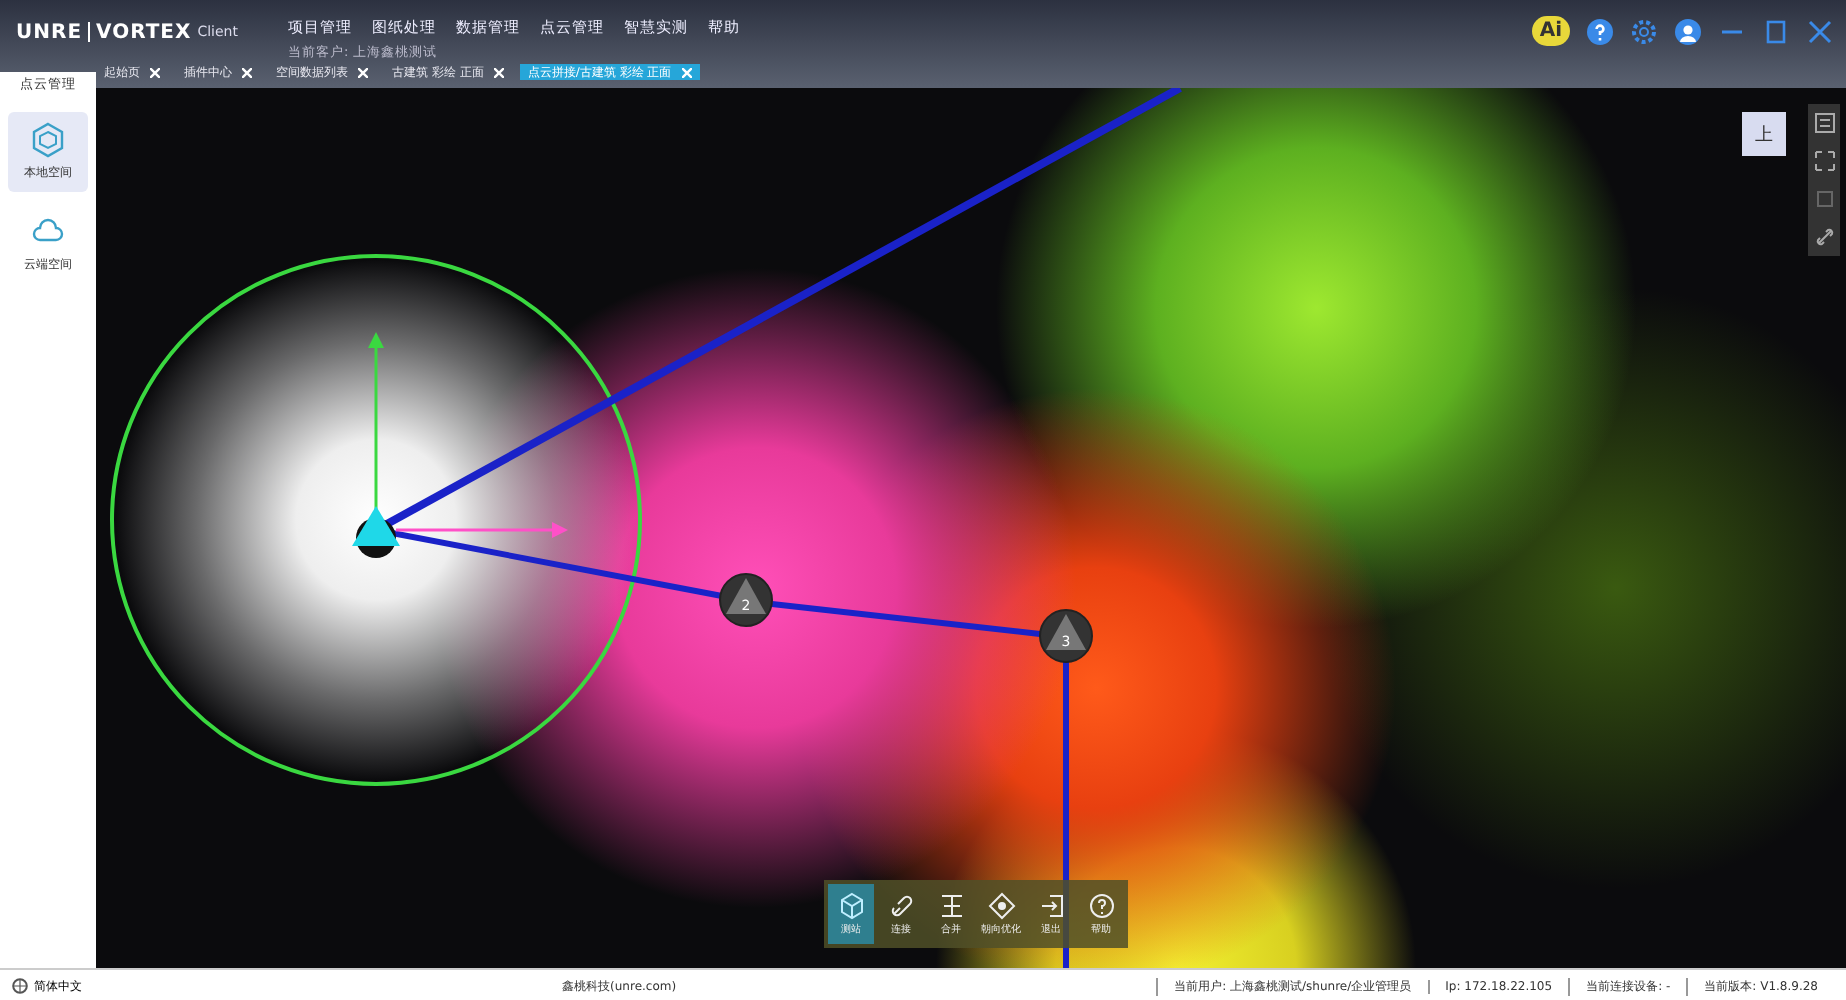 Image resolution: width=1846 pixels, height=1000 pixels. Describe the element at coordinates (851, 906) in the screenshot. I see `cube-icon` at that location.